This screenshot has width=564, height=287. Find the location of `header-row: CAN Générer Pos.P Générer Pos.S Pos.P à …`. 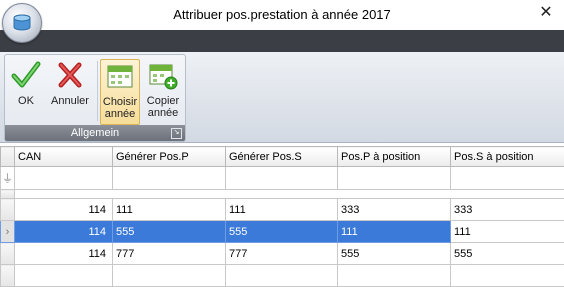

header-row: CAN Générer Pos.P Générer Pos.S Pos.P à … is located at coordinates (282, 157).